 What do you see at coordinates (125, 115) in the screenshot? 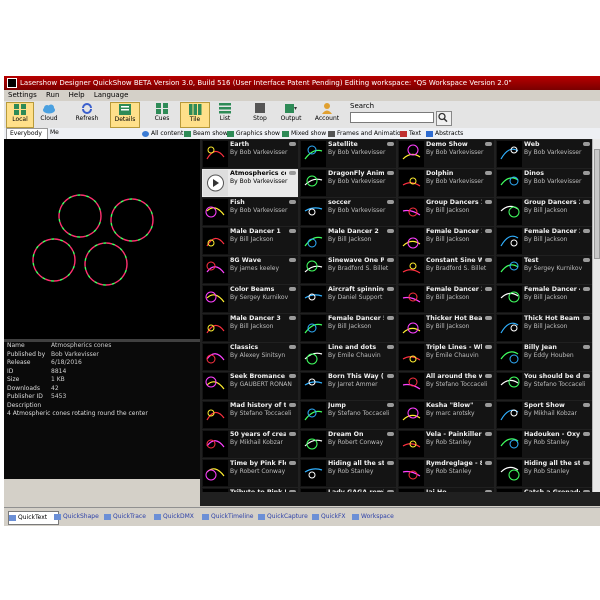
I see `details-button: Details` at bounding box center [125, 115].